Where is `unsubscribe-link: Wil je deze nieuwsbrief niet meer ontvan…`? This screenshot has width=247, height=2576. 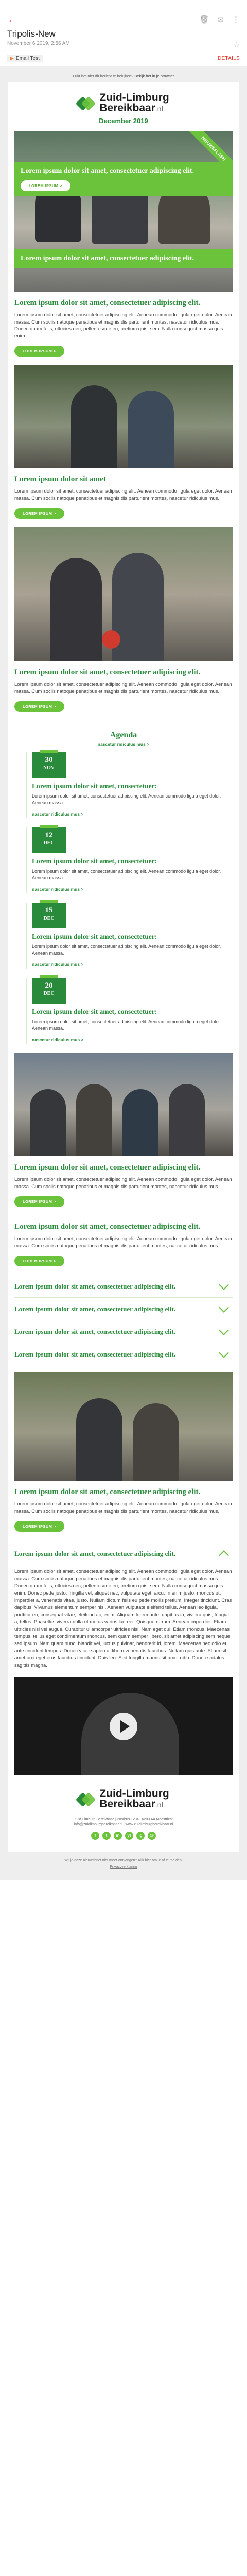
unsubscribe-link: Wil je deze nieuwsbrief niet meer ontvan… is located at coordinates (123, 1860).